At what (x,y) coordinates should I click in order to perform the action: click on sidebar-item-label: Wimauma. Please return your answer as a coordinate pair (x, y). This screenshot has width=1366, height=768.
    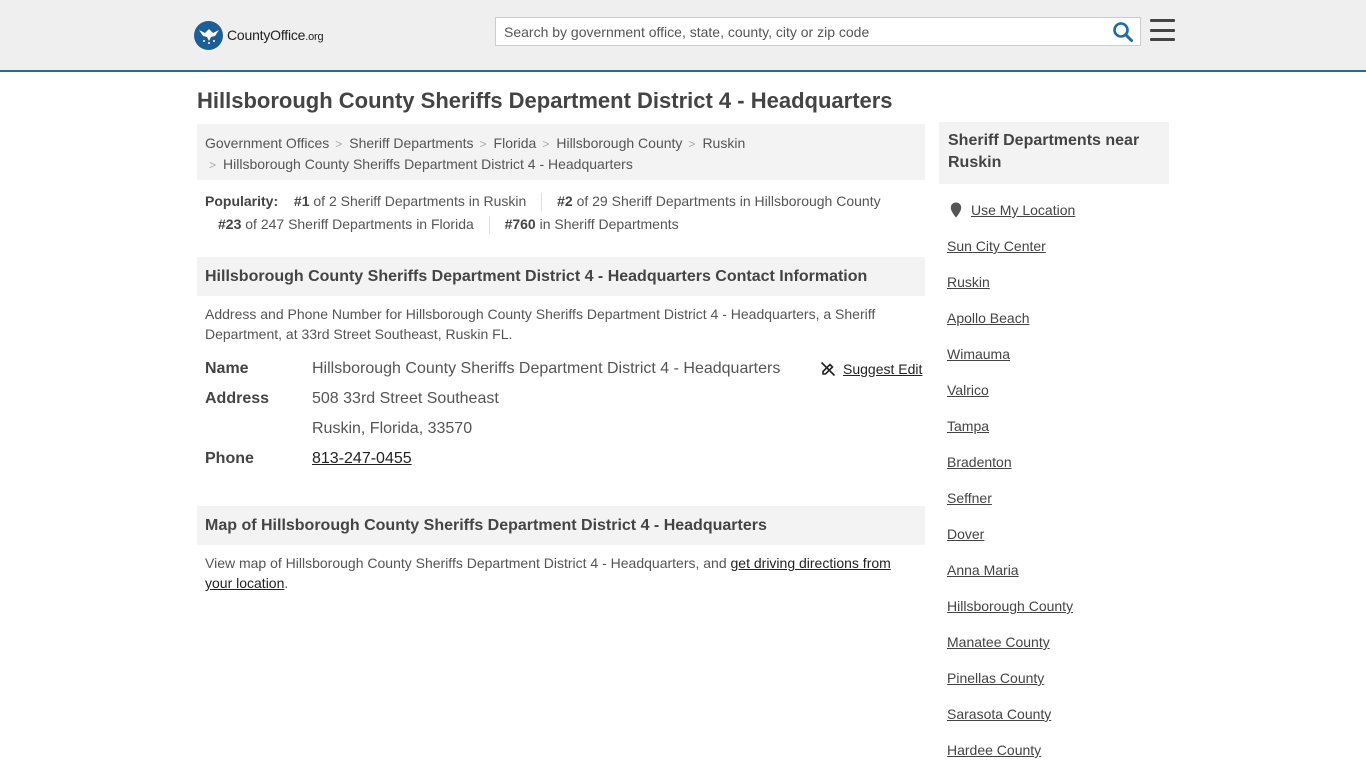
    Looking at the image, I should click on (979, 354).